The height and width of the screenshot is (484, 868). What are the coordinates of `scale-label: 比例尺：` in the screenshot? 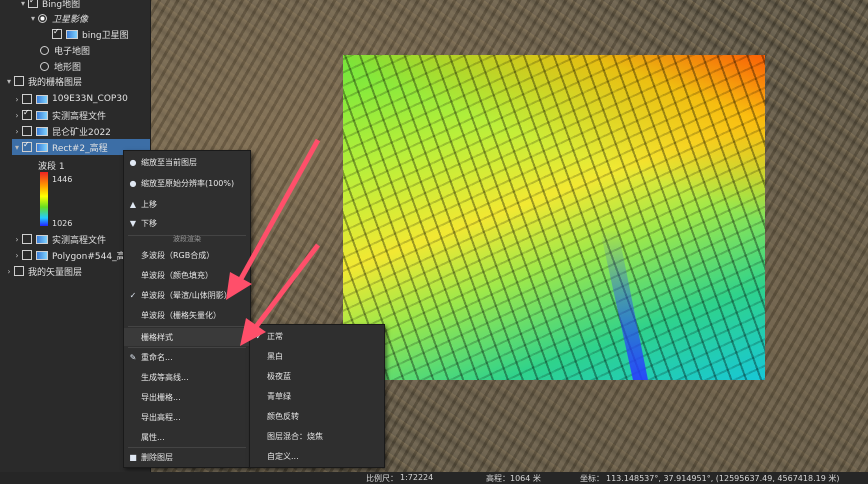 It's located at (382, 478).